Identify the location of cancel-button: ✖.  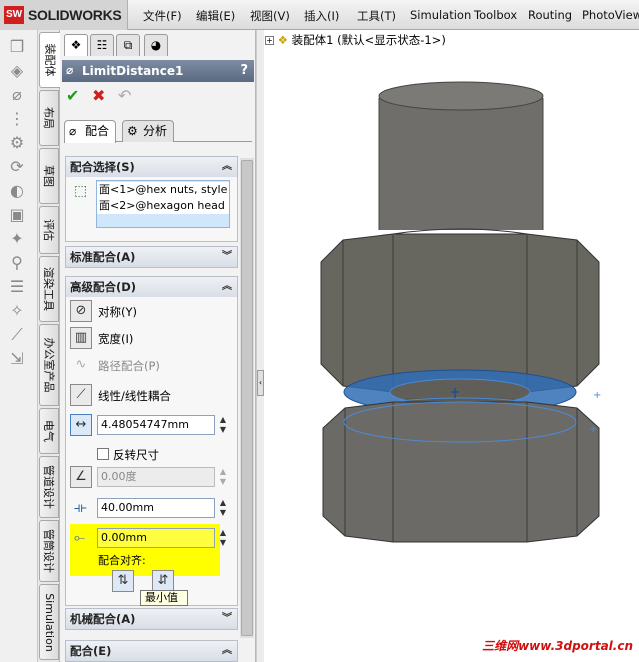
(98, 96).